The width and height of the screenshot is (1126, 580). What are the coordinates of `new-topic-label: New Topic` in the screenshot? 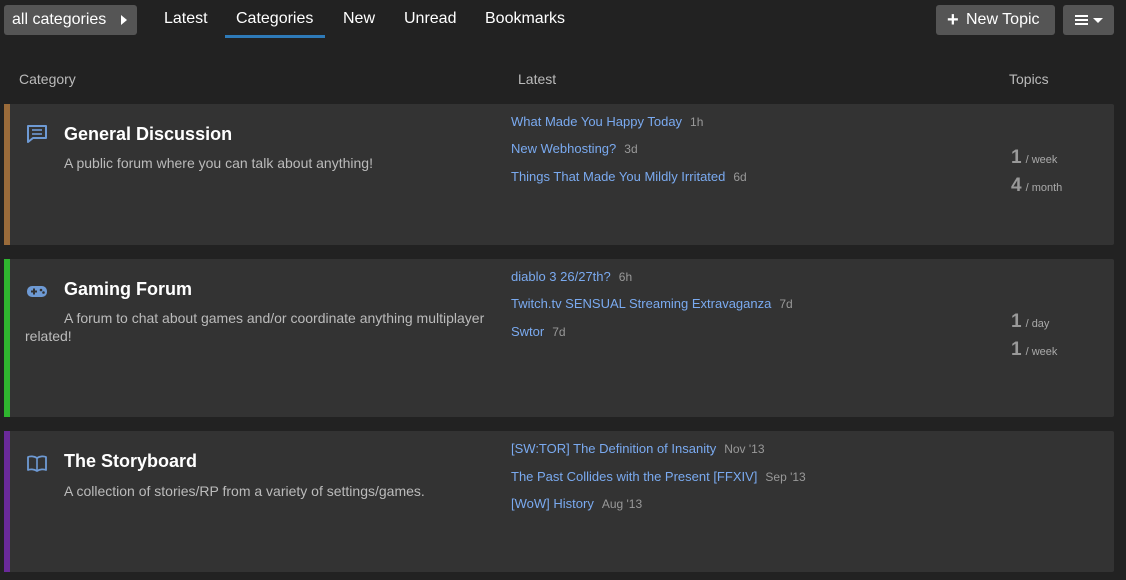 It's located at (1003, 19).